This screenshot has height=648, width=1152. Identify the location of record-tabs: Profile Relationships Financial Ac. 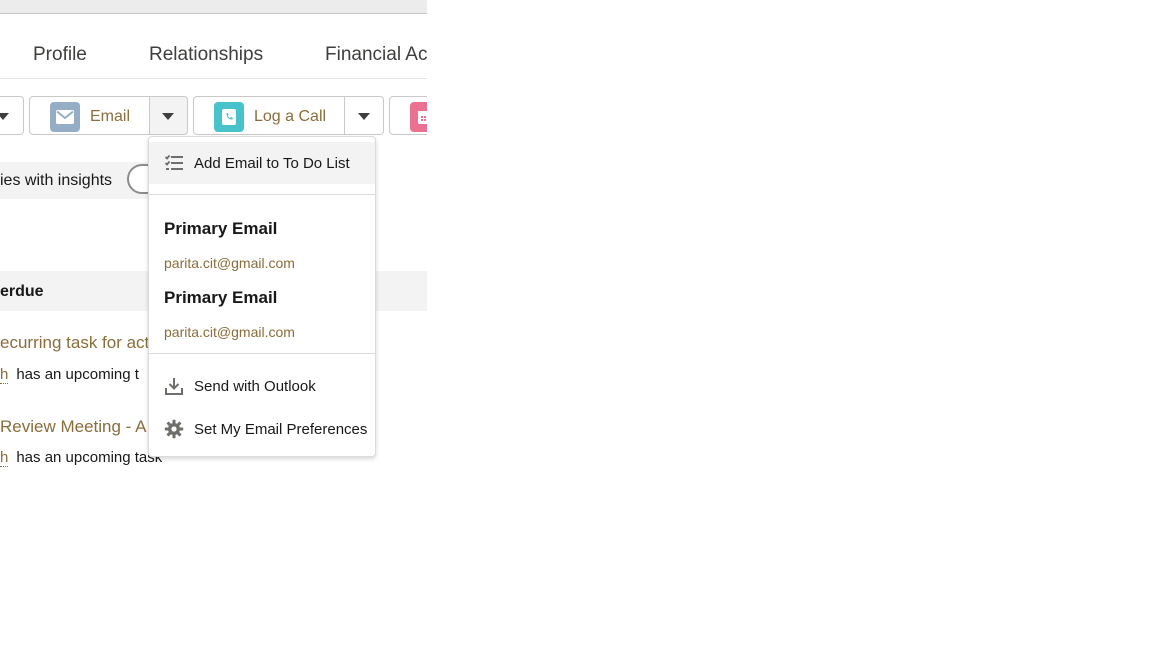
(213, 46).